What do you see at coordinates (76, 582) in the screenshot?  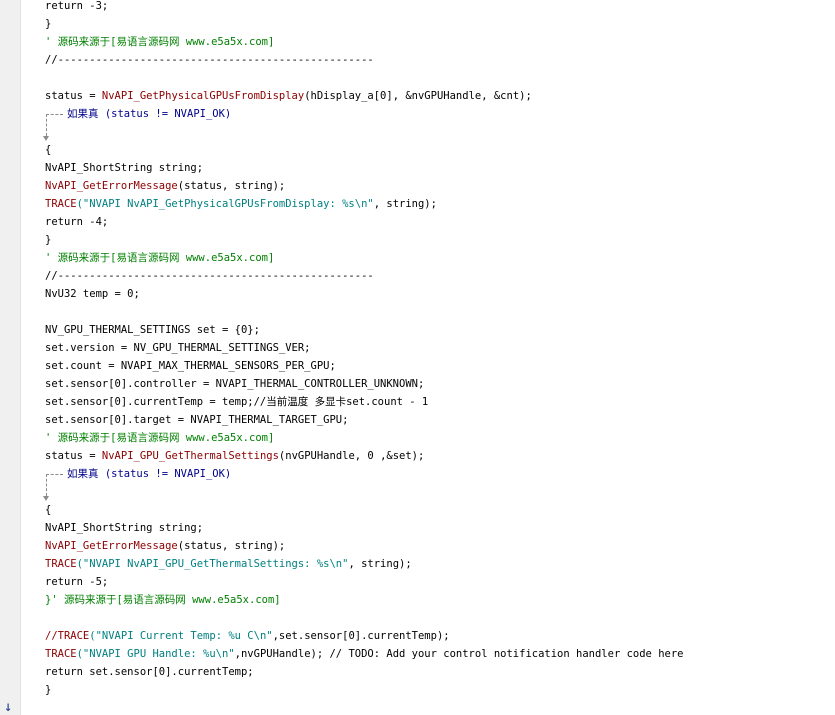 I see `code-line: return -5;` at bounding box center [76, 582].